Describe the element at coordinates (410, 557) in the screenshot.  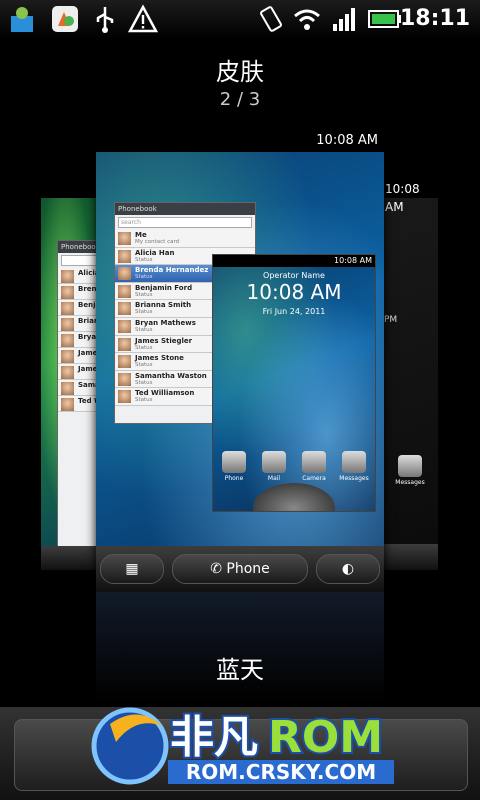
I see `right-dock` at that location.